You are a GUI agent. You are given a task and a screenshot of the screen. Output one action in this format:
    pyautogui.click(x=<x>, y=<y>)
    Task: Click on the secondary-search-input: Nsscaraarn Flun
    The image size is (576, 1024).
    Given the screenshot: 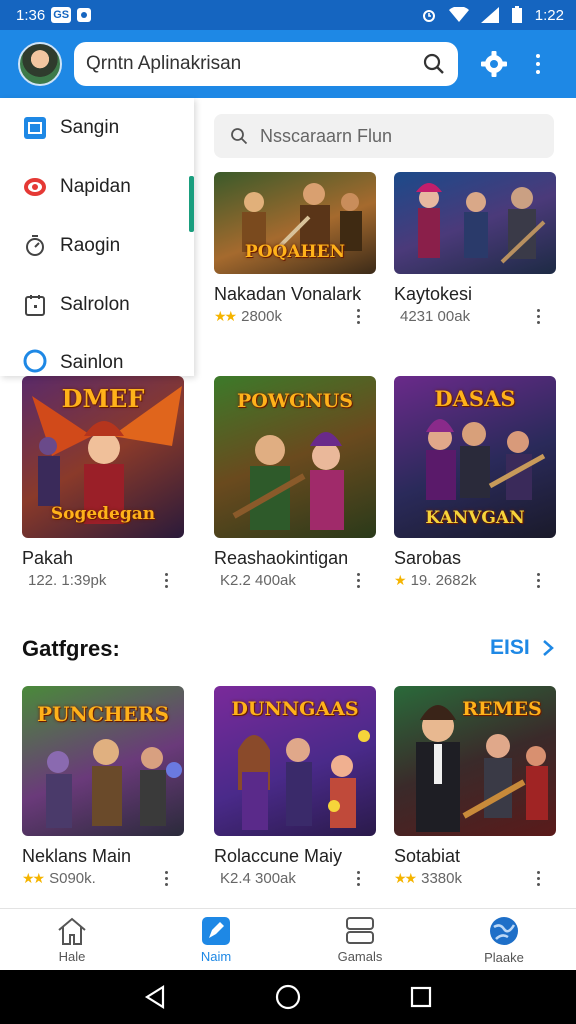 What is the action you would take?
    pyautogui.click(x=384, y=136)
    